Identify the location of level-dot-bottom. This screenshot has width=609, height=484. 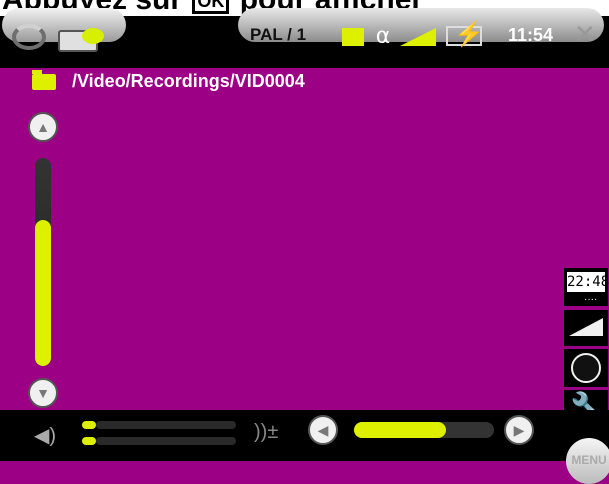
(89, 441).